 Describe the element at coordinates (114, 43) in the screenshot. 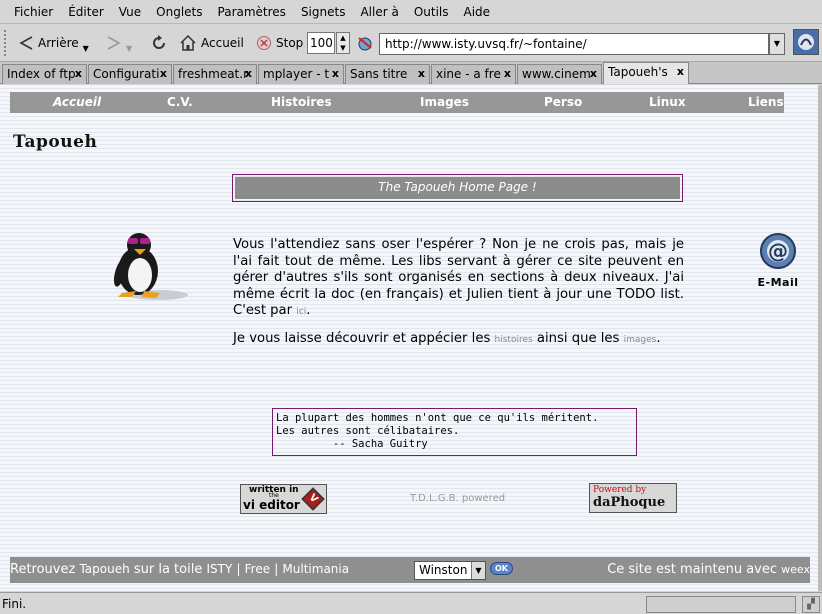

I see `forward-arrow-icon` at that location.